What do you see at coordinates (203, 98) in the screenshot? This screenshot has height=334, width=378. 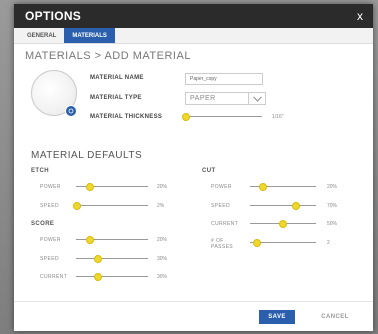 I see `material-type-value: PAPER` at bounding box center [203, 98].